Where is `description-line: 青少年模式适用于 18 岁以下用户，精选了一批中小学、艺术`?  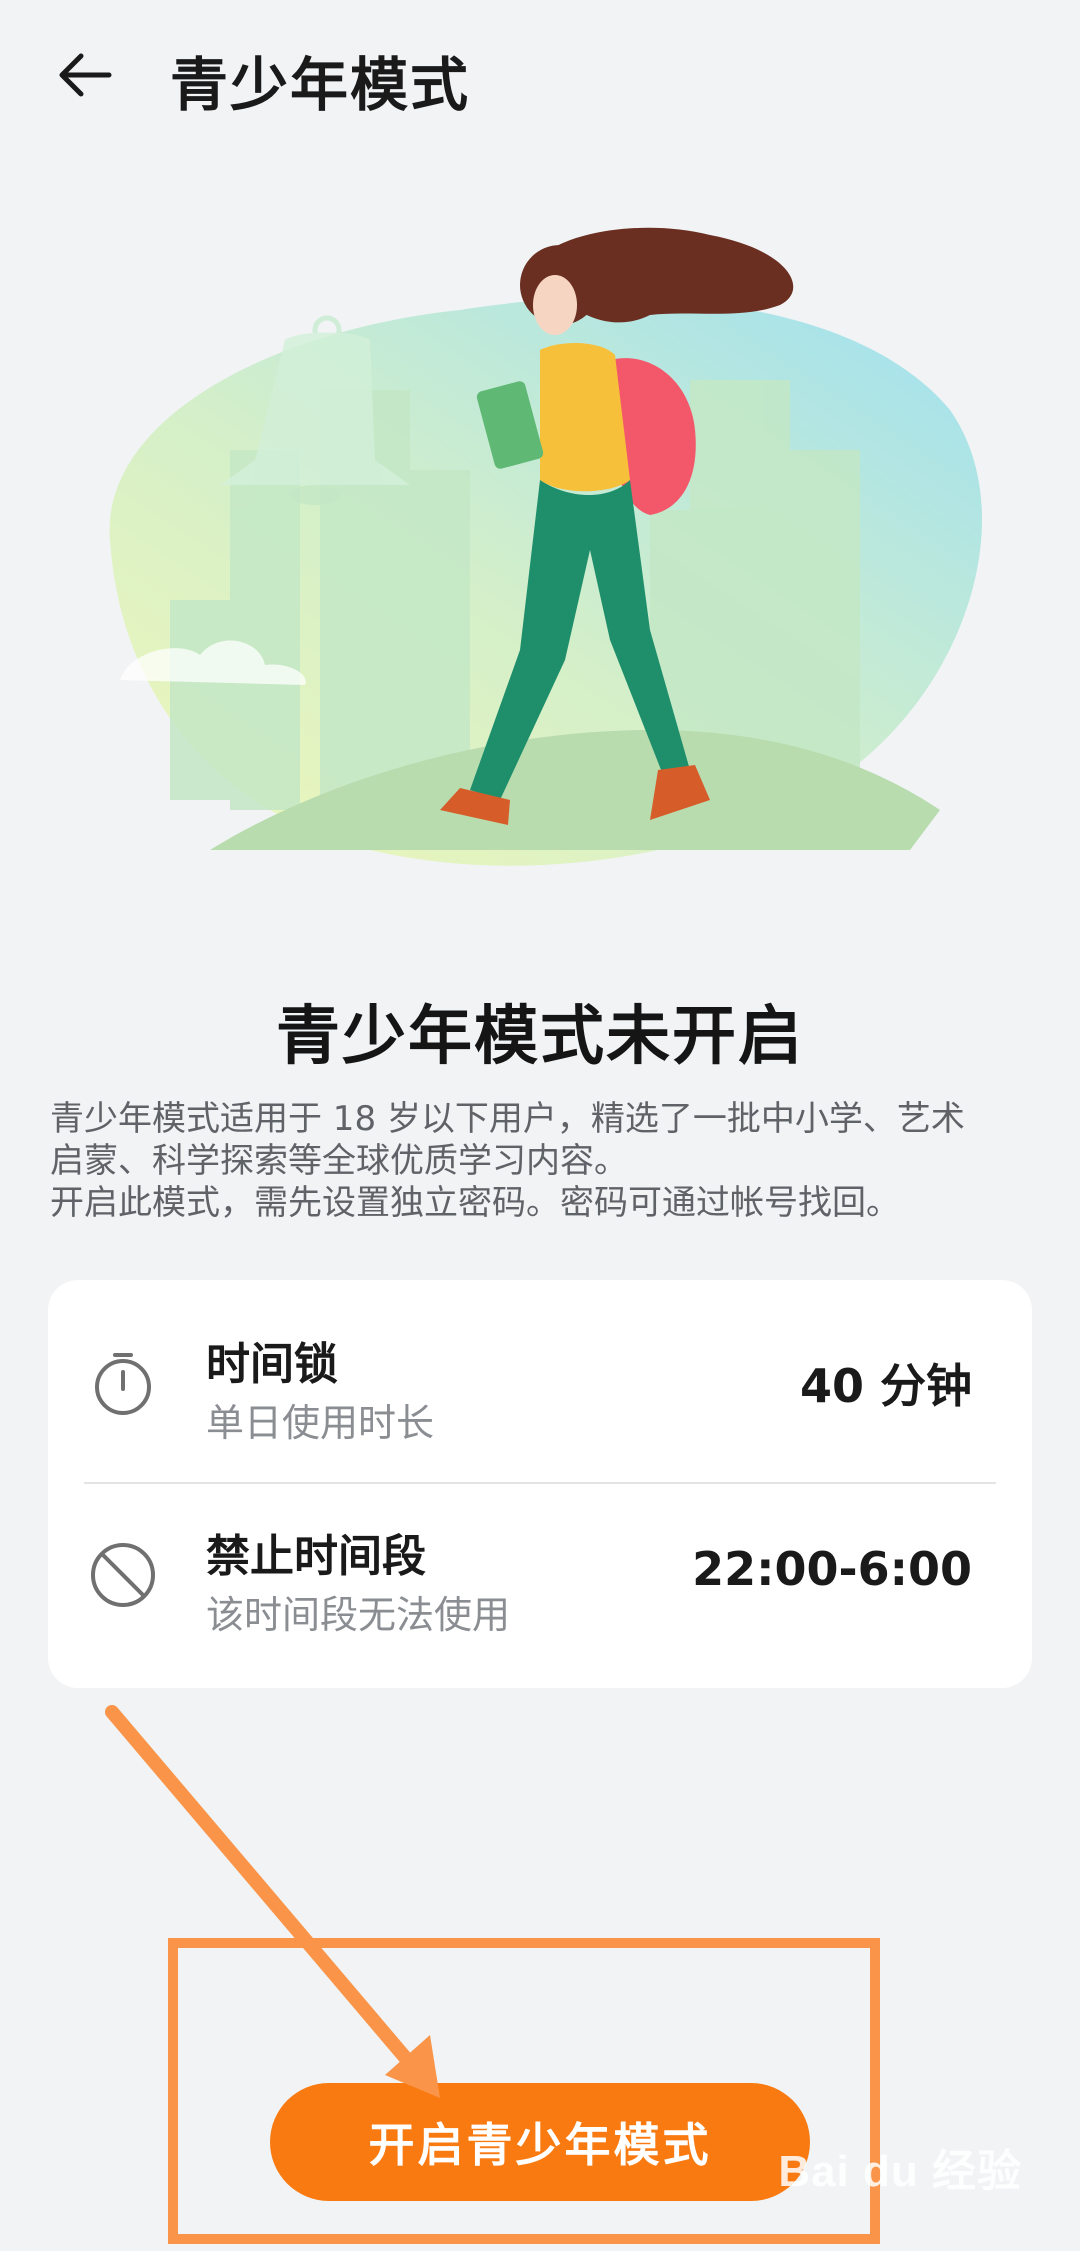
description-line: 青少年模式适用于 18 岁以下用户，精选了一批中小学、艺术 is located at coordinates (507, 1119).